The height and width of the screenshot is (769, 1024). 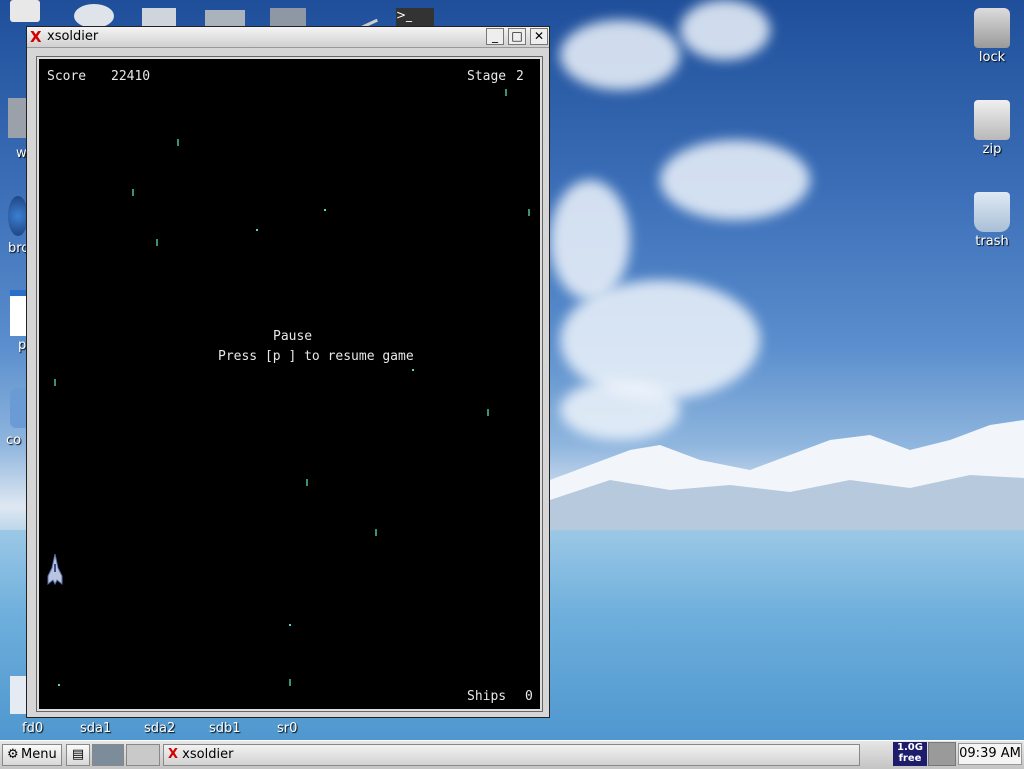 What do you see at coordinates (95, 728) in the screenshot?
I see `drive-sda1: sda1` at bounding box center [95, 728].